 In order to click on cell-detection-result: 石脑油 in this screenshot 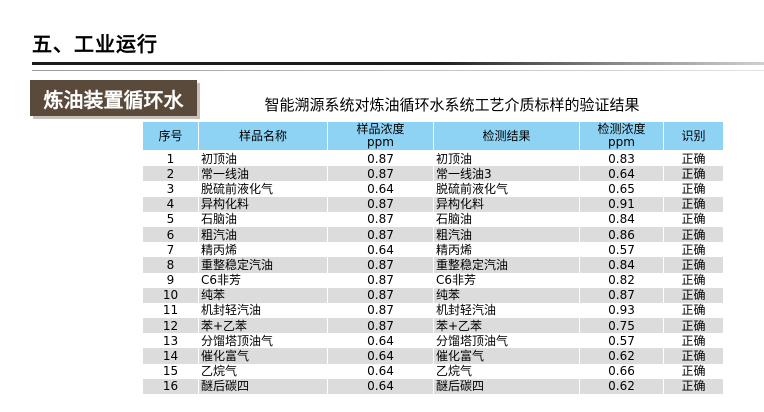, I will do `click(506, 219)`.